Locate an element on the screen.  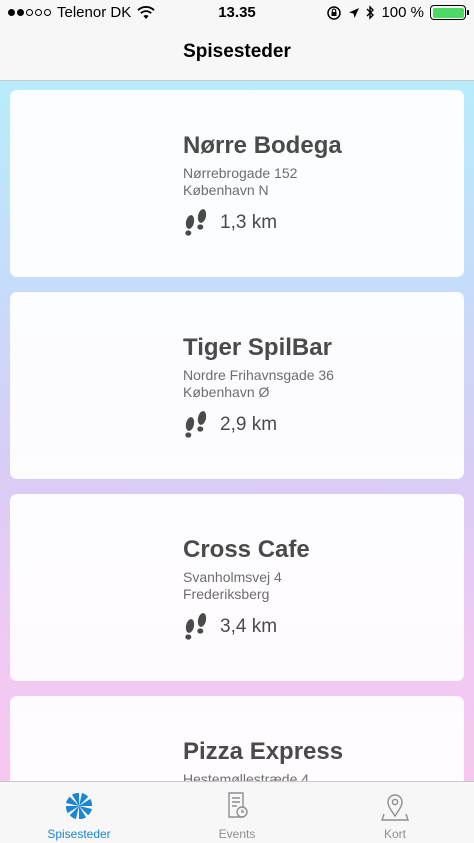
tab-kort: Kort is located at coordinates (395, 812).